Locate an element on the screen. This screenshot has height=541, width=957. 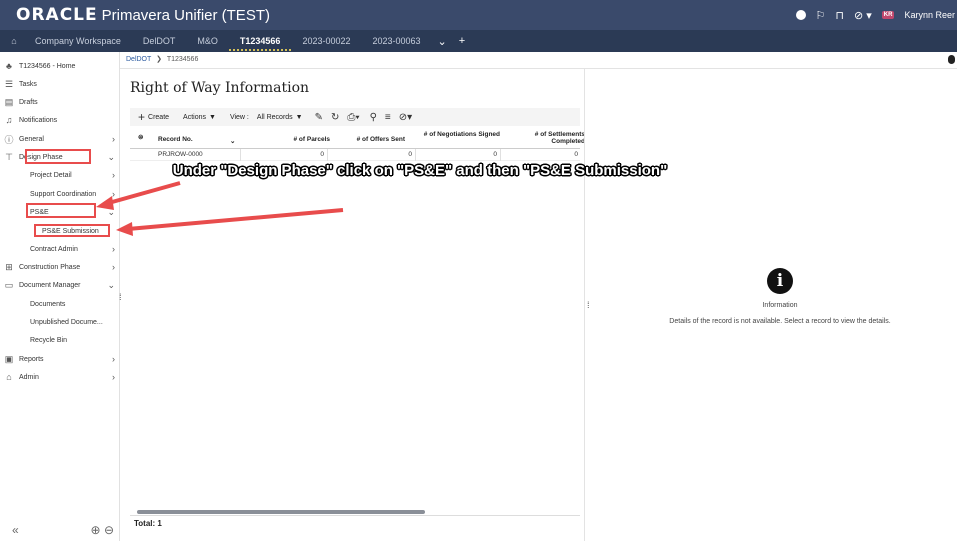
arrow-to-design-phase is located at coordinates (142, 193).